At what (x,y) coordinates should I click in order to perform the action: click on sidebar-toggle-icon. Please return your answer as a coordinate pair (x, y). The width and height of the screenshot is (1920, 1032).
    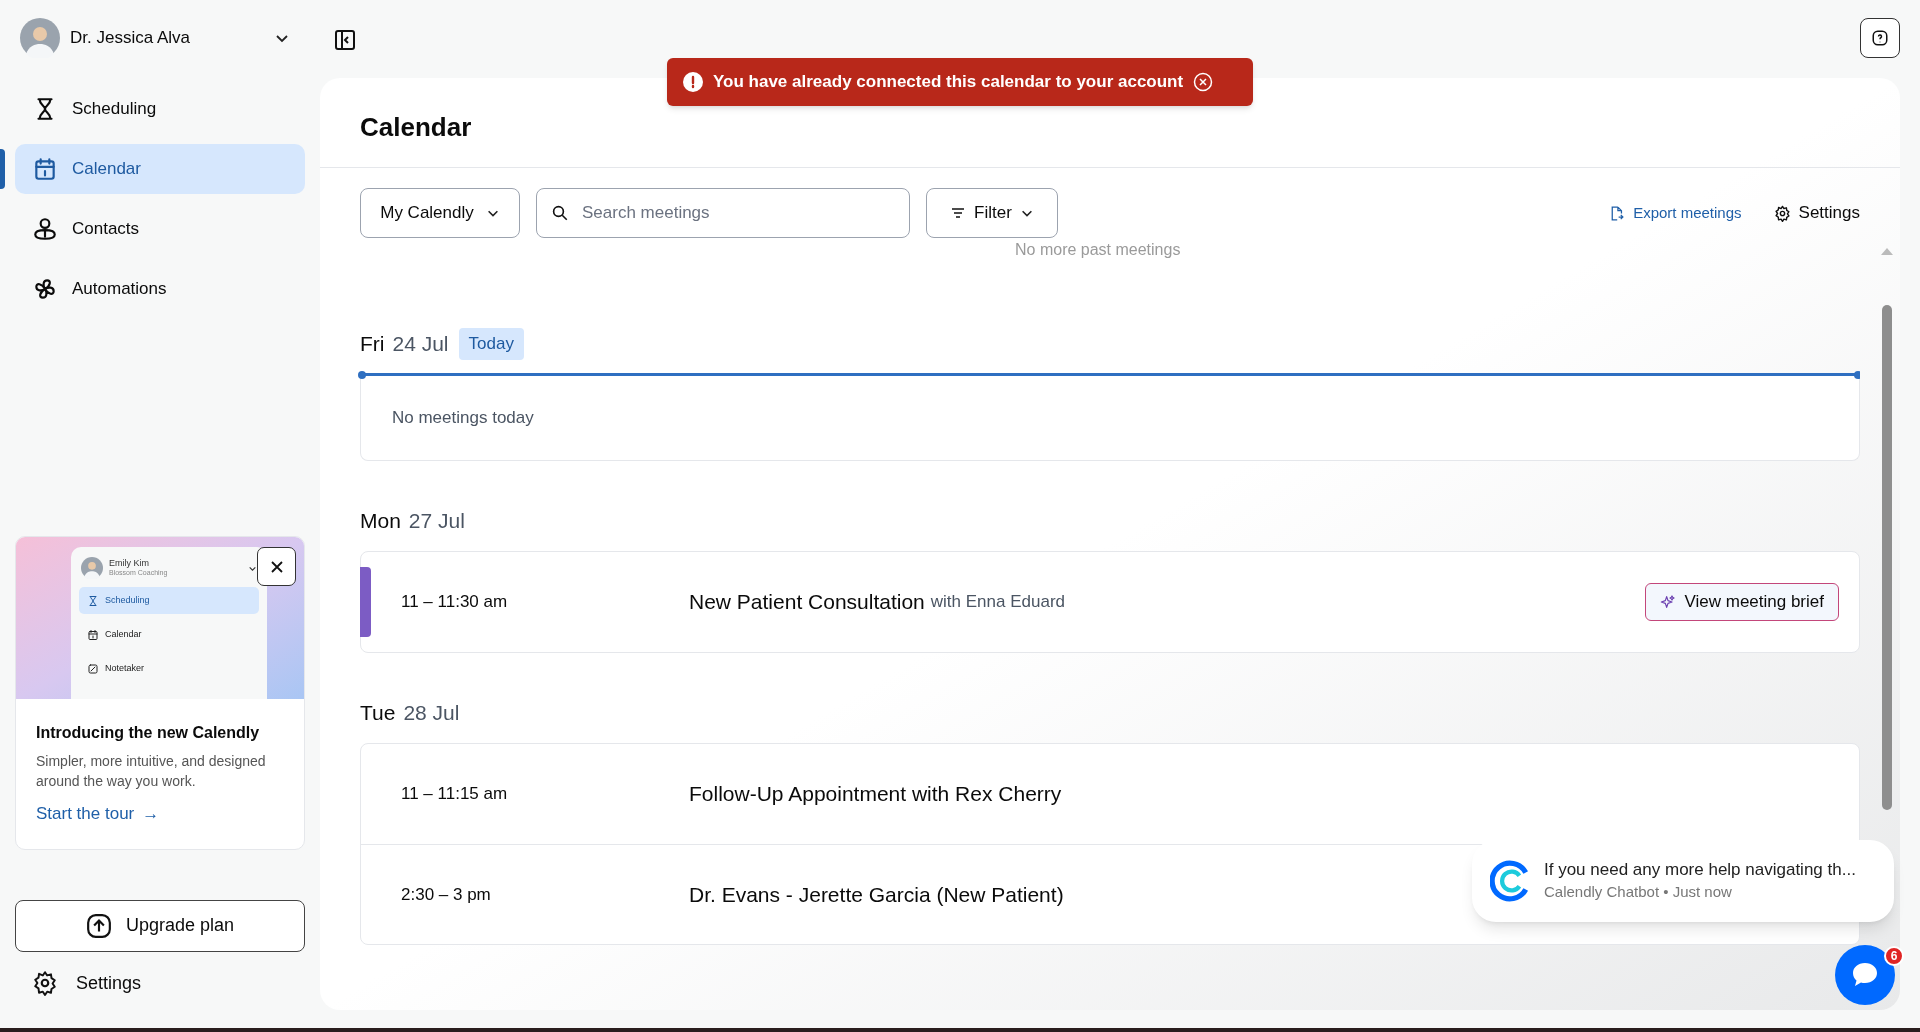
    Looking at the image, I should click on (345, 40).